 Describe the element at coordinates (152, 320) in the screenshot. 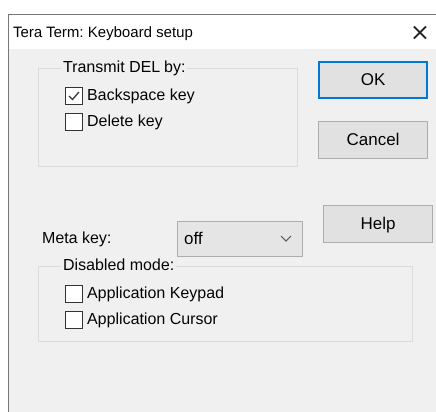

I see `checkbox-label: Application Cursor` at that location.